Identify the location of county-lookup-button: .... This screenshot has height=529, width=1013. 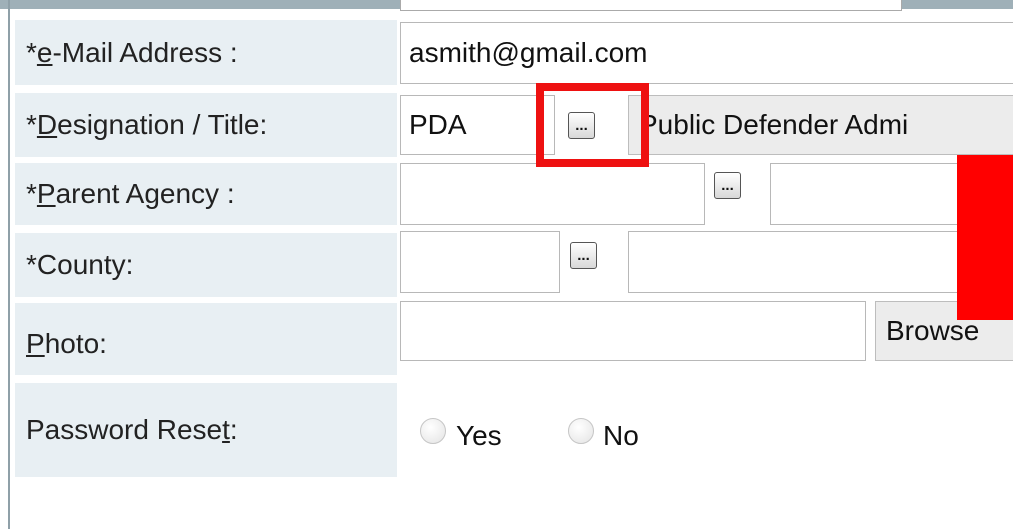
(583, 255).